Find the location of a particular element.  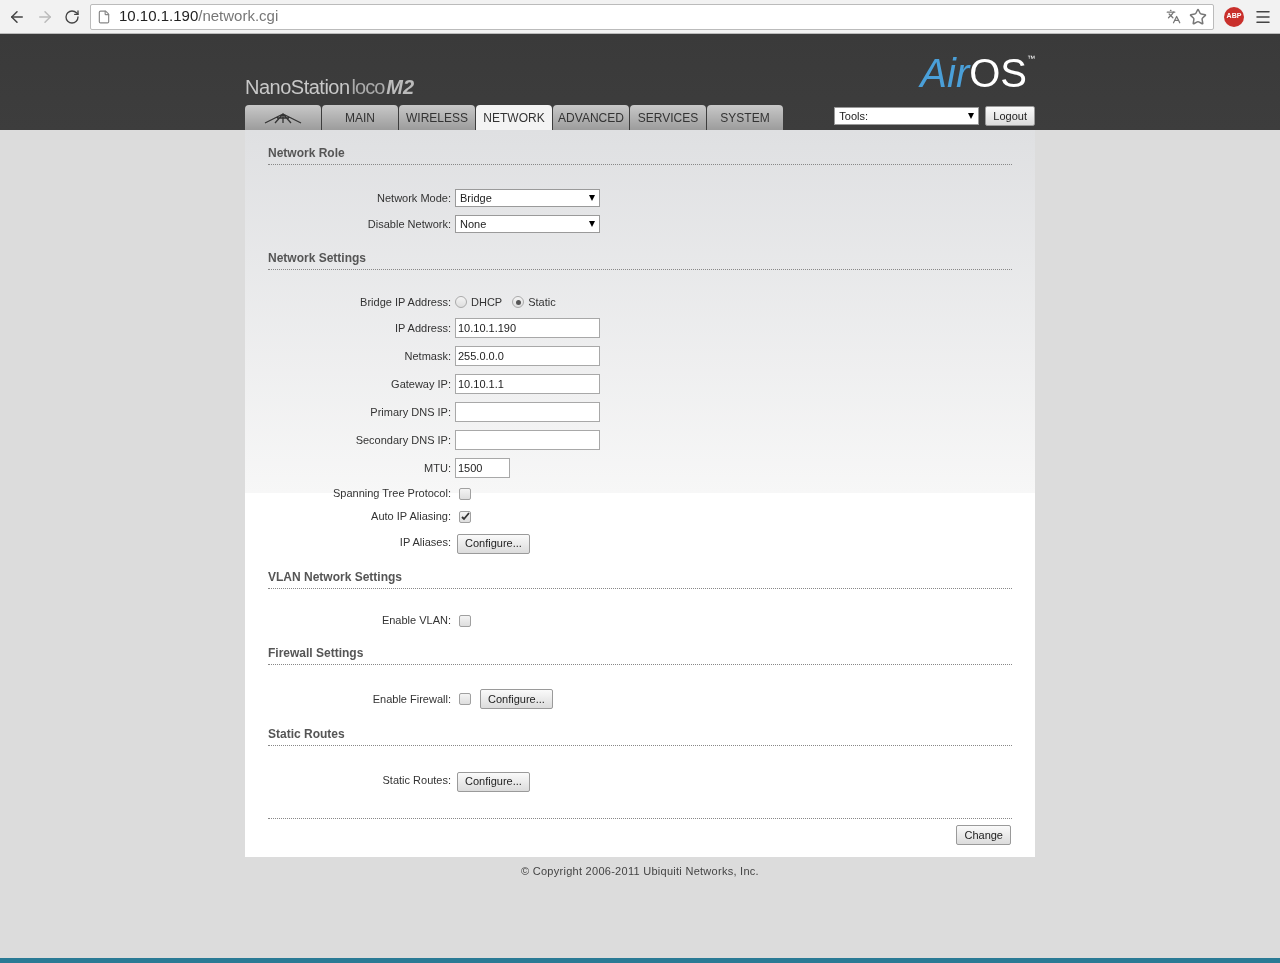

reload-icon is located at coordinates (72, 16).